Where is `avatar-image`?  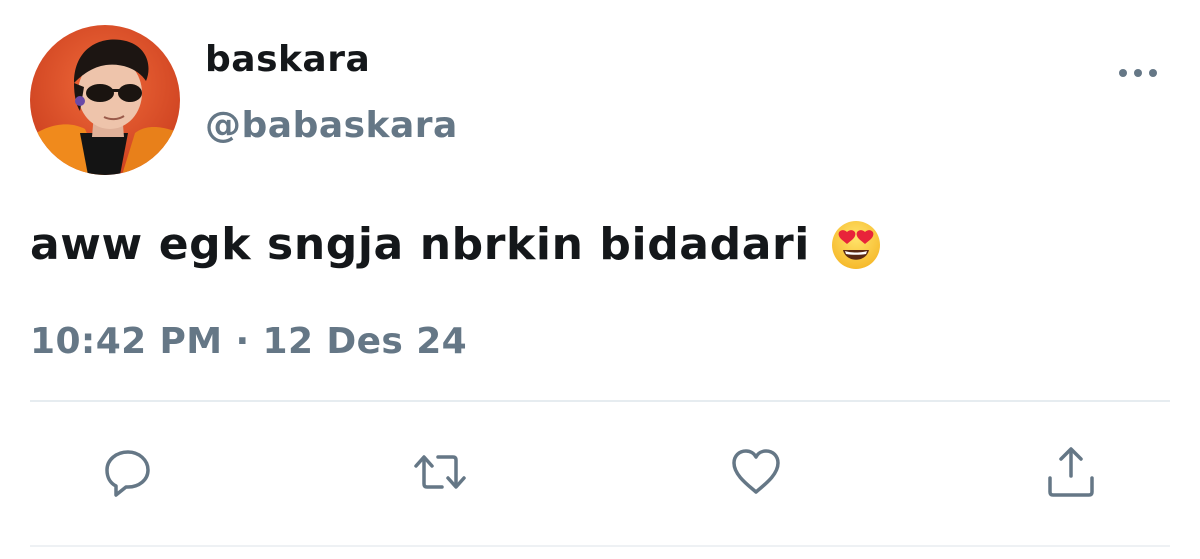 avatar-image is located at coordinates (105, 100).